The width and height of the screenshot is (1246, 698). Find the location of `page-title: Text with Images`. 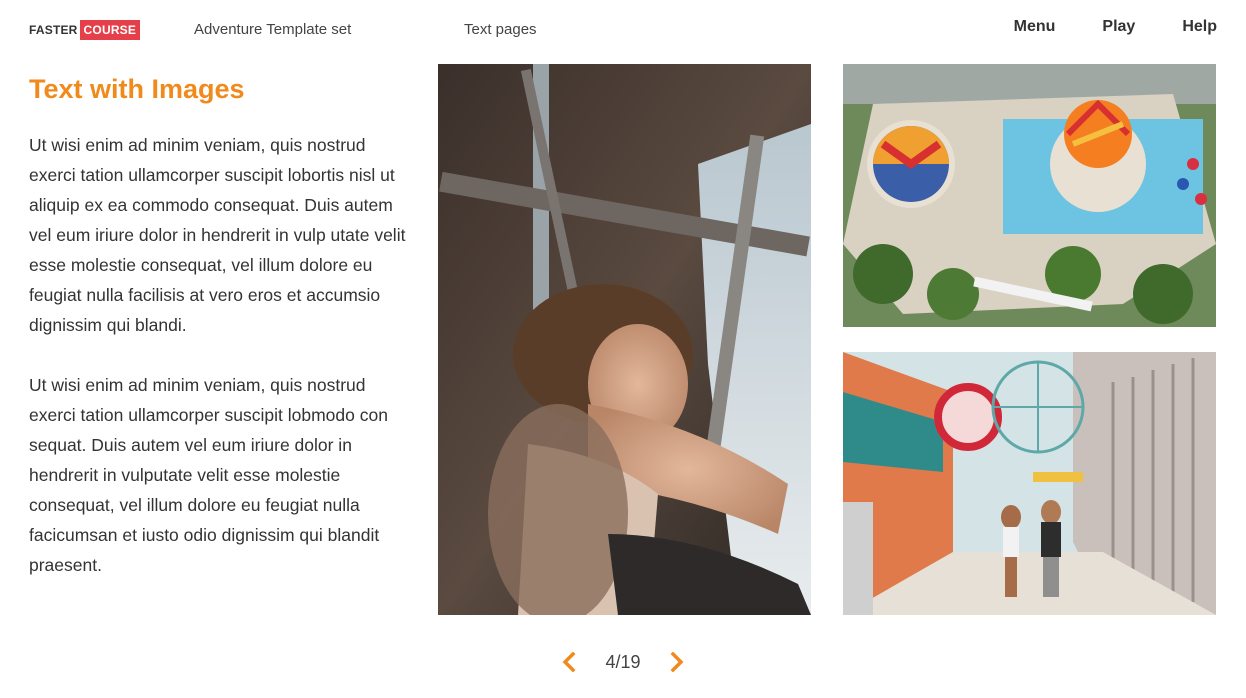

page-title: Text with Images is located at coordinates (137, 89).